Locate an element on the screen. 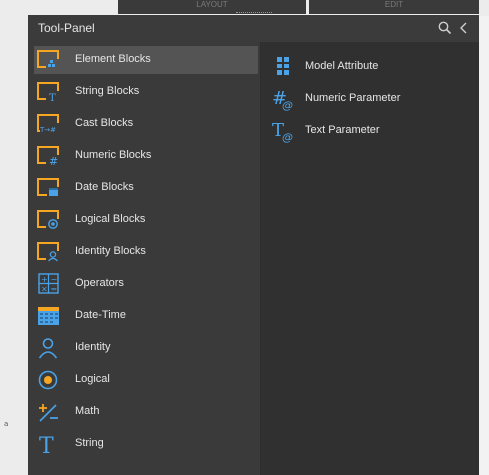  block-text-parameter: T @ Text Parameter is located at coordinates (371, 130).